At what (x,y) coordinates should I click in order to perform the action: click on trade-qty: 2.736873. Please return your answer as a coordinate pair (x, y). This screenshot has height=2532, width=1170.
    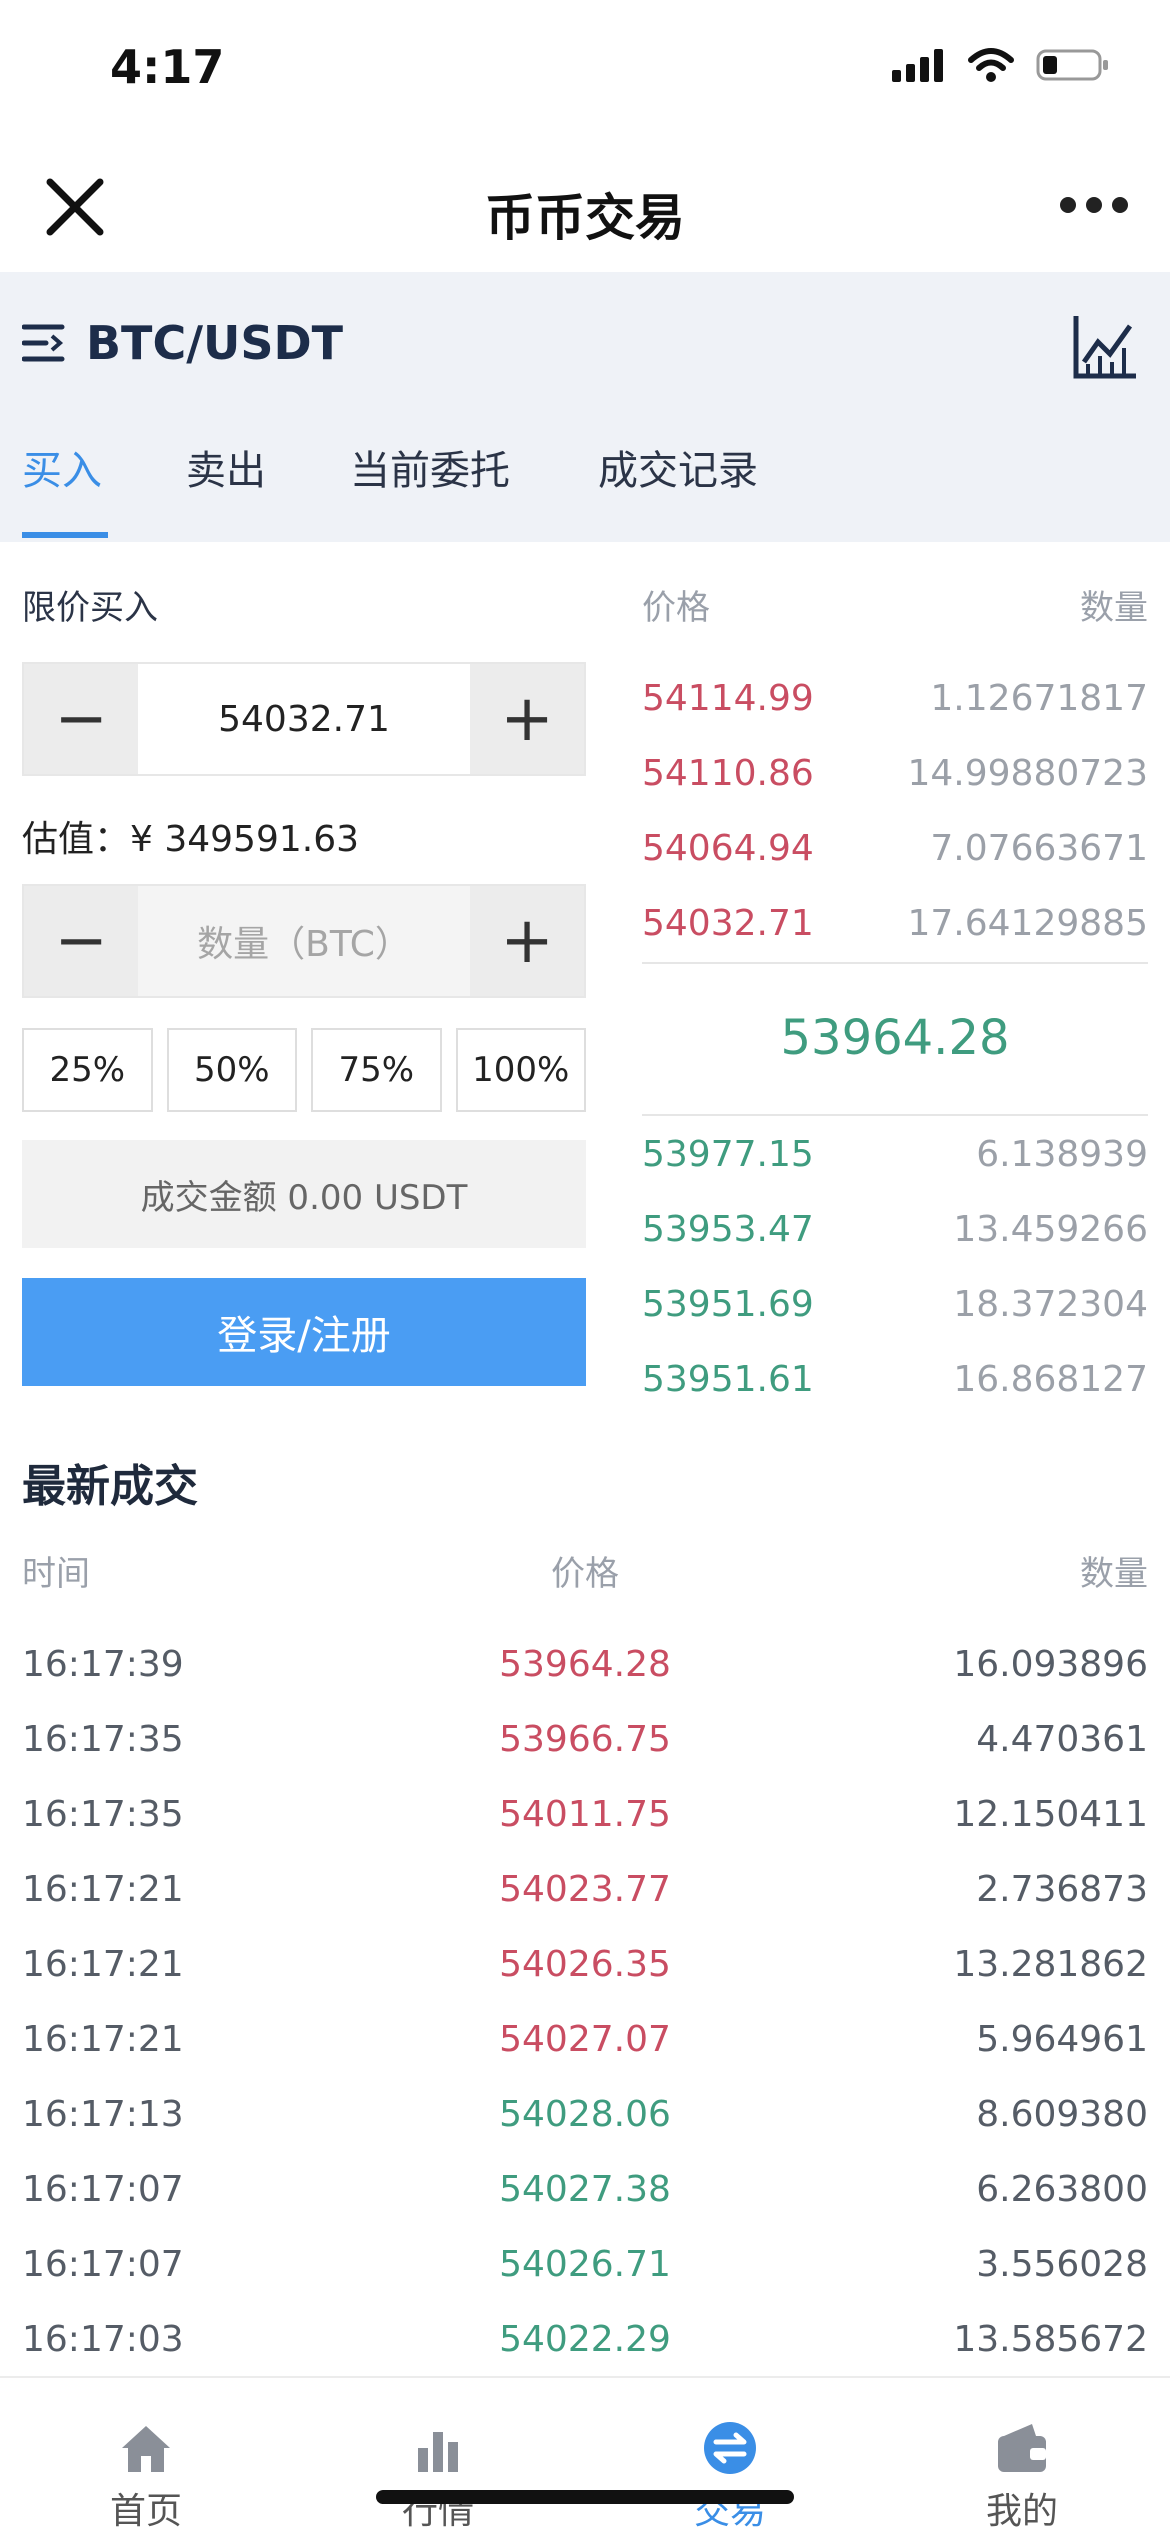
    Looking at the image, I should click on (1062, 1889).